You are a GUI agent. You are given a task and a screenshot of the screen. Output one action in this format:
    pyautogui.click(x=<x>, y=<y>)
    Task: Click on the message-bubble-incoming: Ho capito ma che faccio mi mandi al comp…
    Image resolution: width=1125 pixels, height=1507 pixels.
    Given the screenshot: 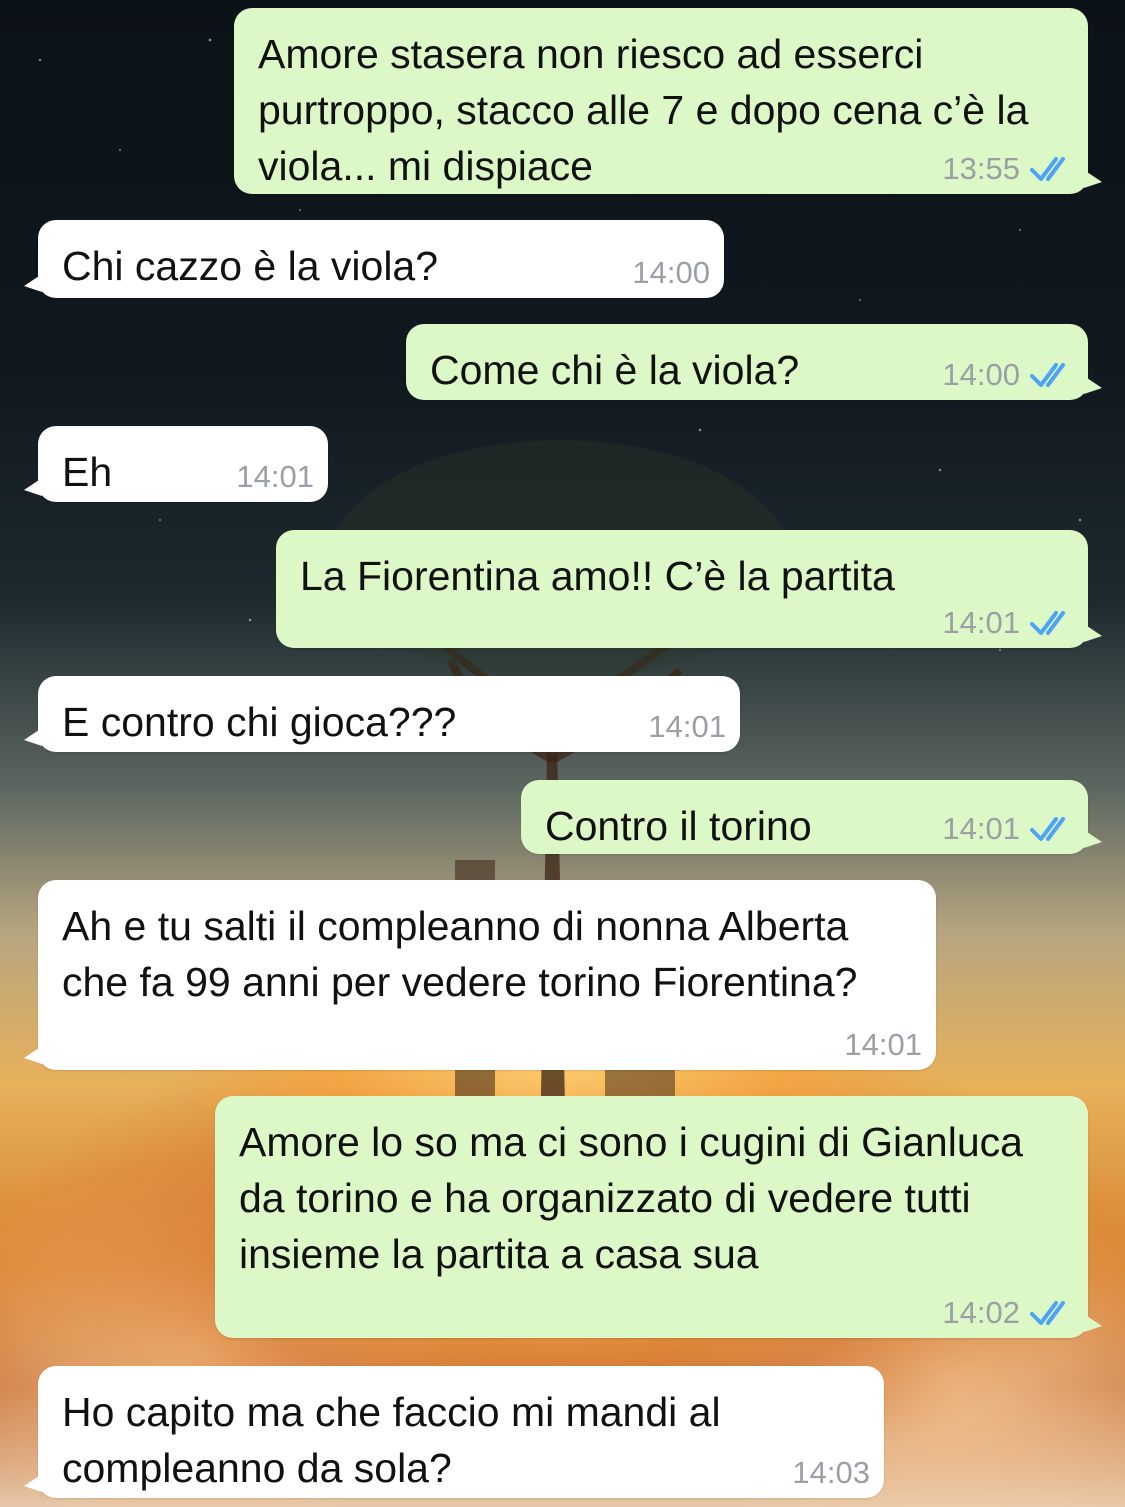 What is the action you would take?
    pyautogui.click(x=454, y=1432)
    